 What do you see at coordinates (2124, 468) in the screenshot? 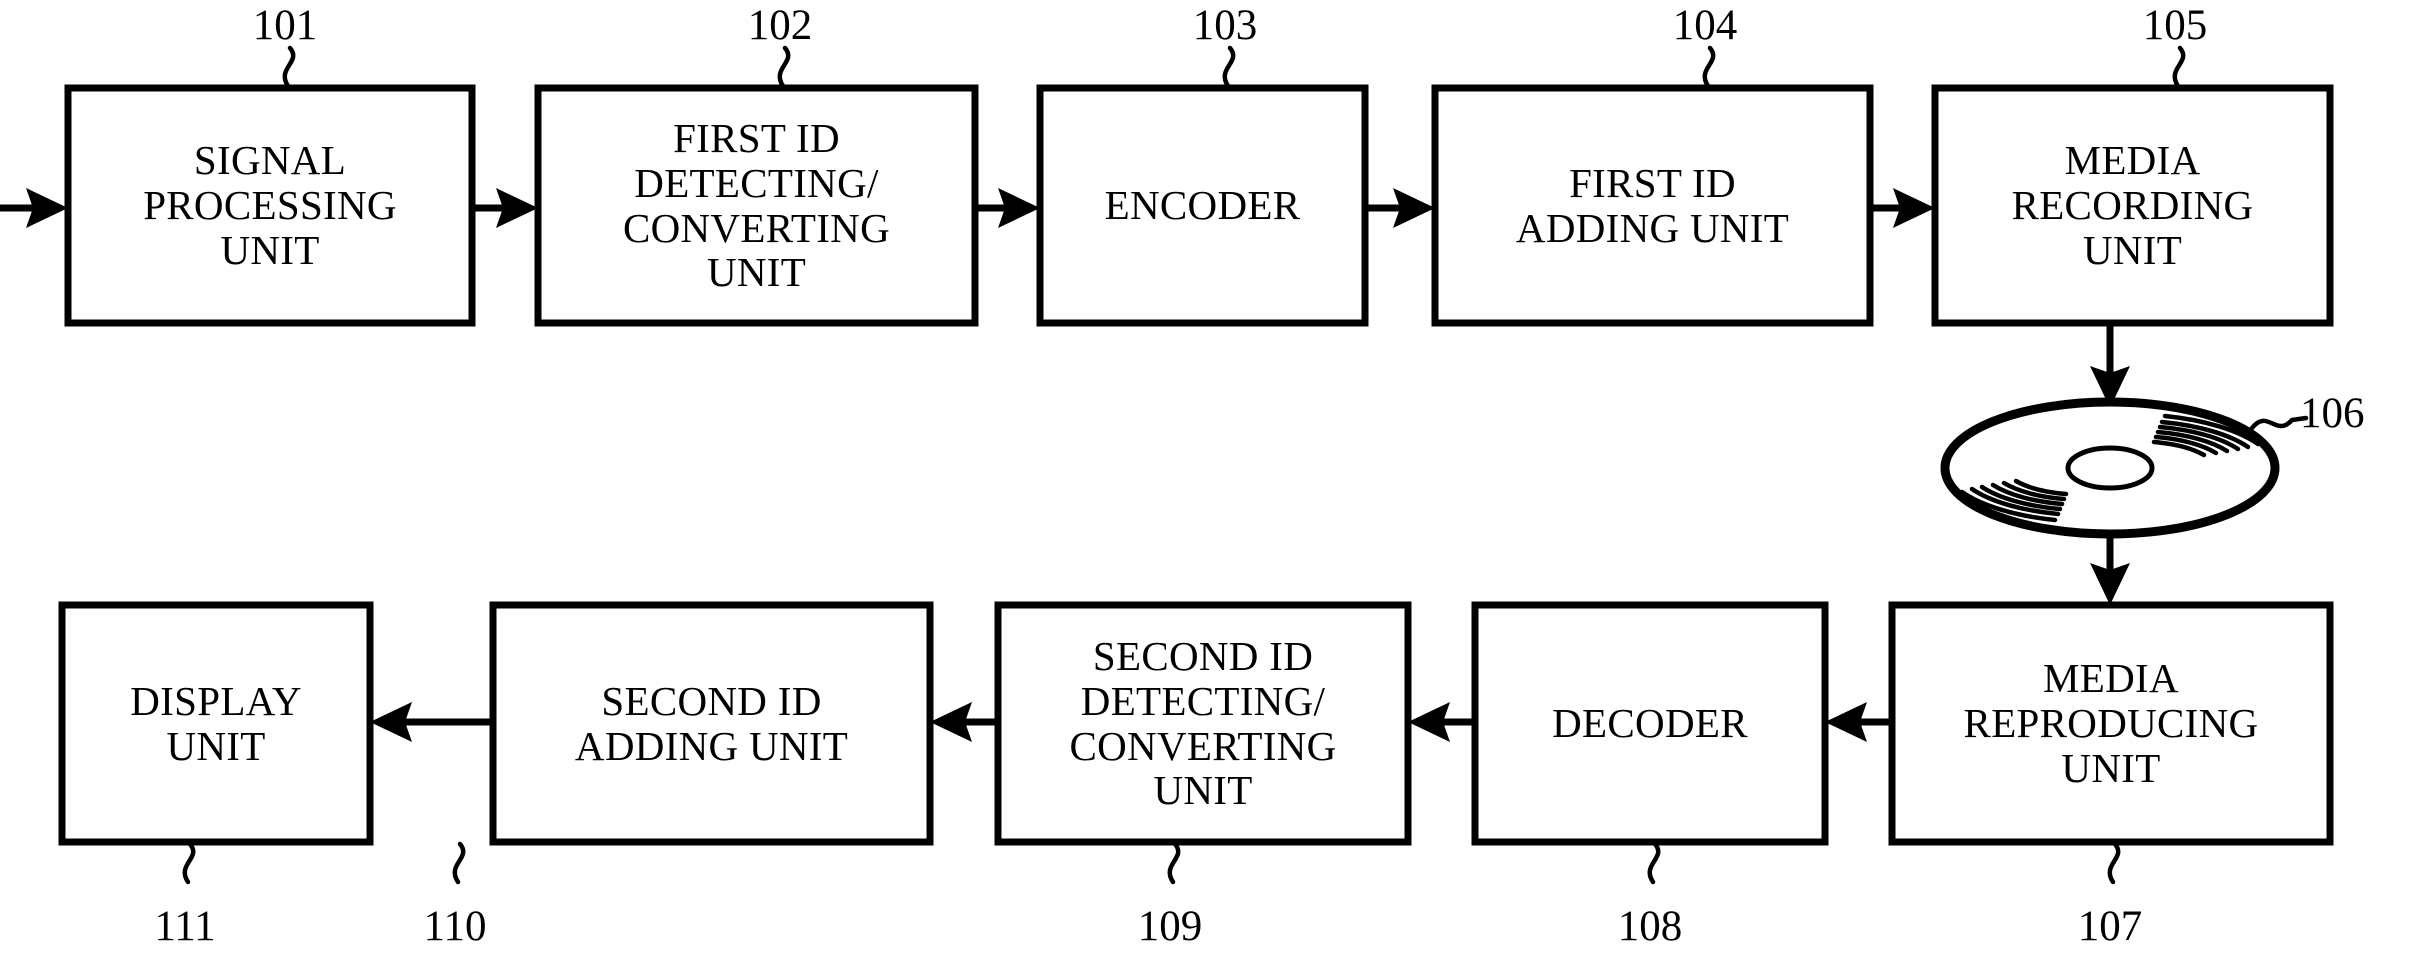
I see `disc-icon` at bounding box center [2124, 468].